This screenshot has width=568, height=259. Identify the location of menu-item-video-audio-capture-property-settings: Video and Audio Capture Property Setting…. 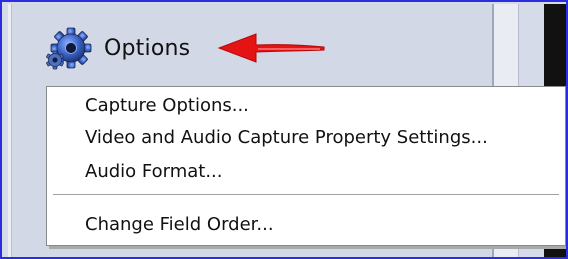
(286, 138).